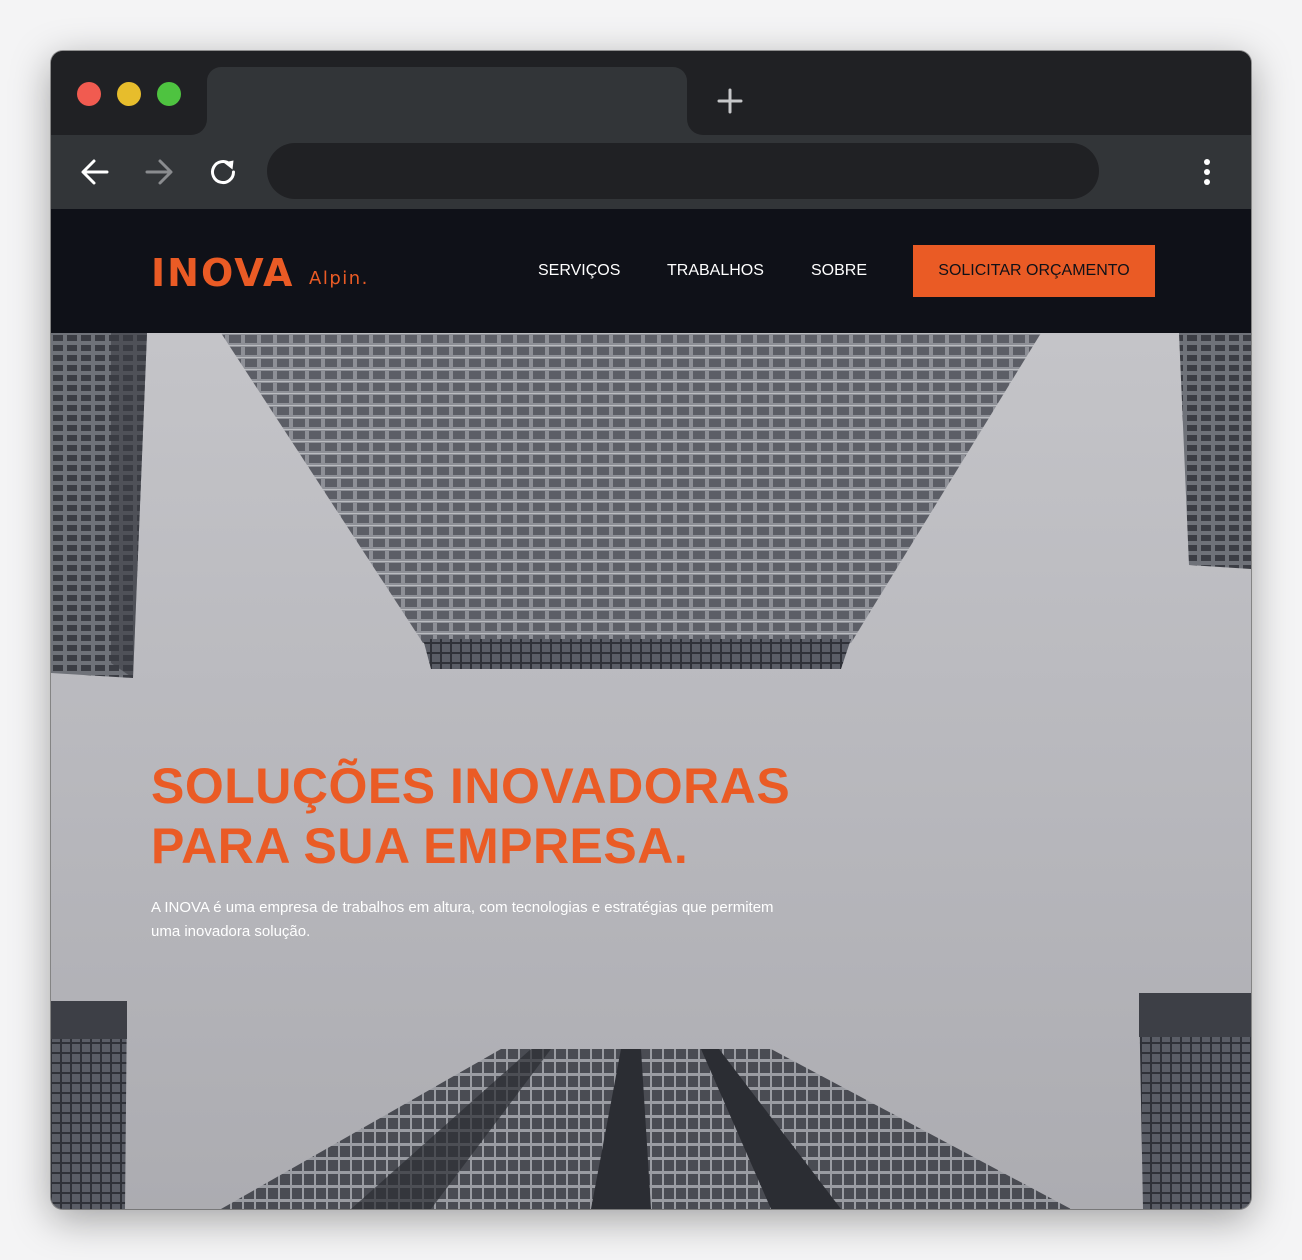 The height and width of the screenshot is (1260, 1302). I want to click on nav-trabalhos-link: TRABALHOS, so click(715, 271).